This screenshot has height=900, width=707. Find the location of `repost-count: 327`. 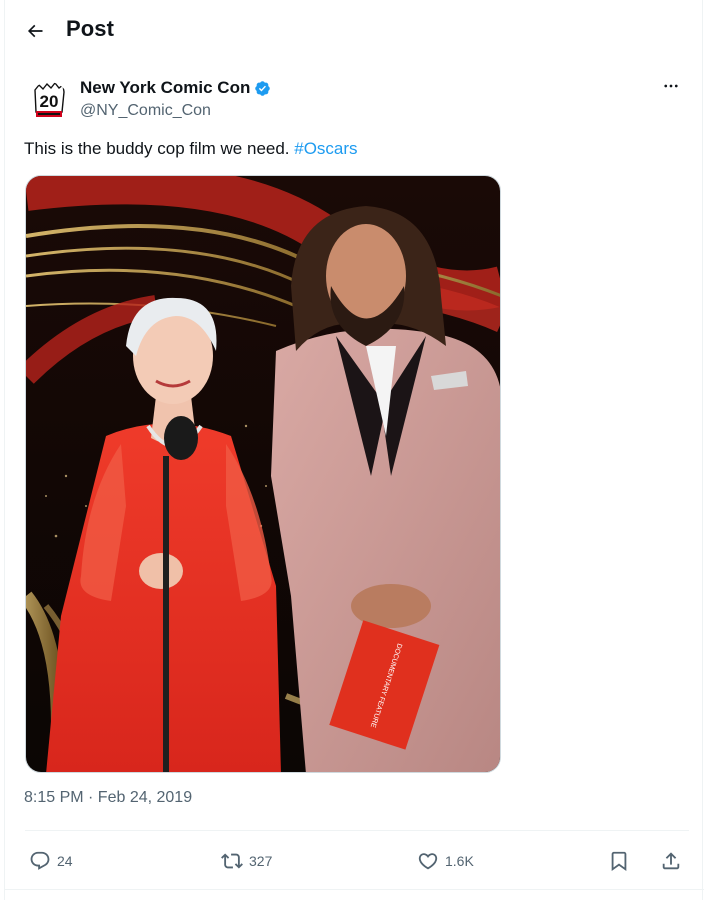

repost-count: 327 is located at coordinates (261, 861).